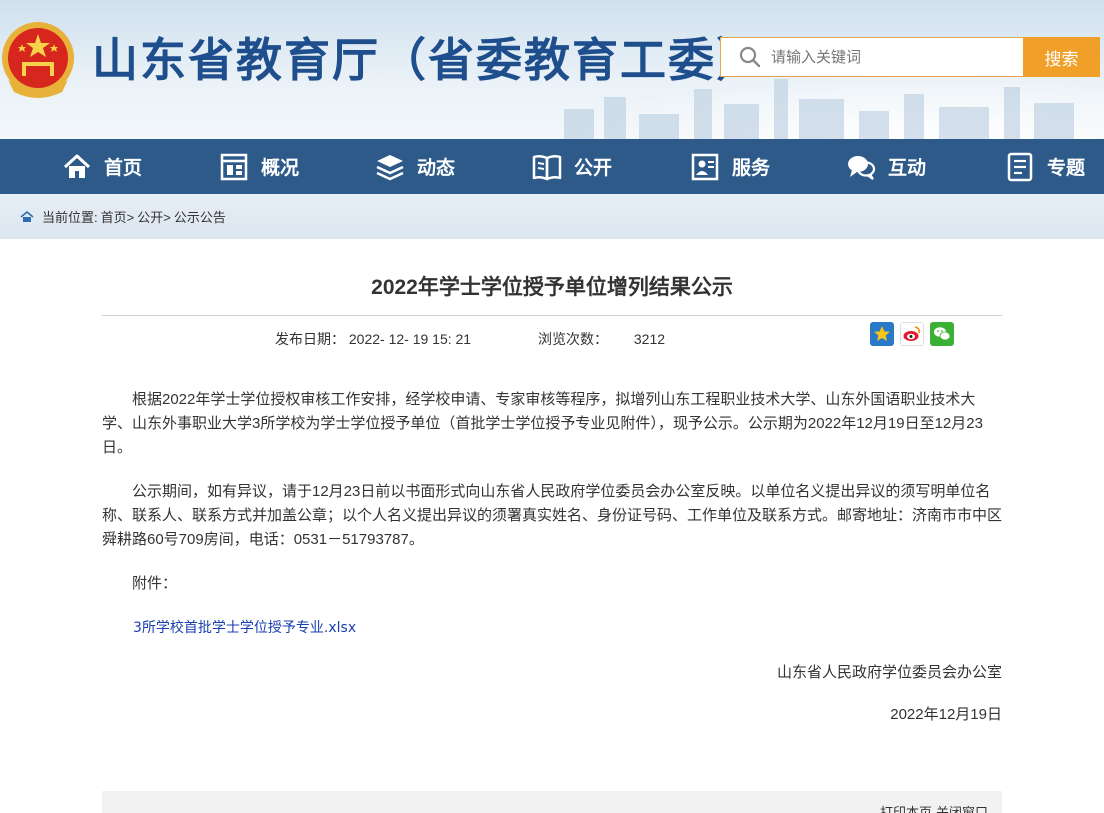  Describe the element at coordinates (962, 807) in the screenshot. I see `close-window-button: 关闭窗口` at that location.